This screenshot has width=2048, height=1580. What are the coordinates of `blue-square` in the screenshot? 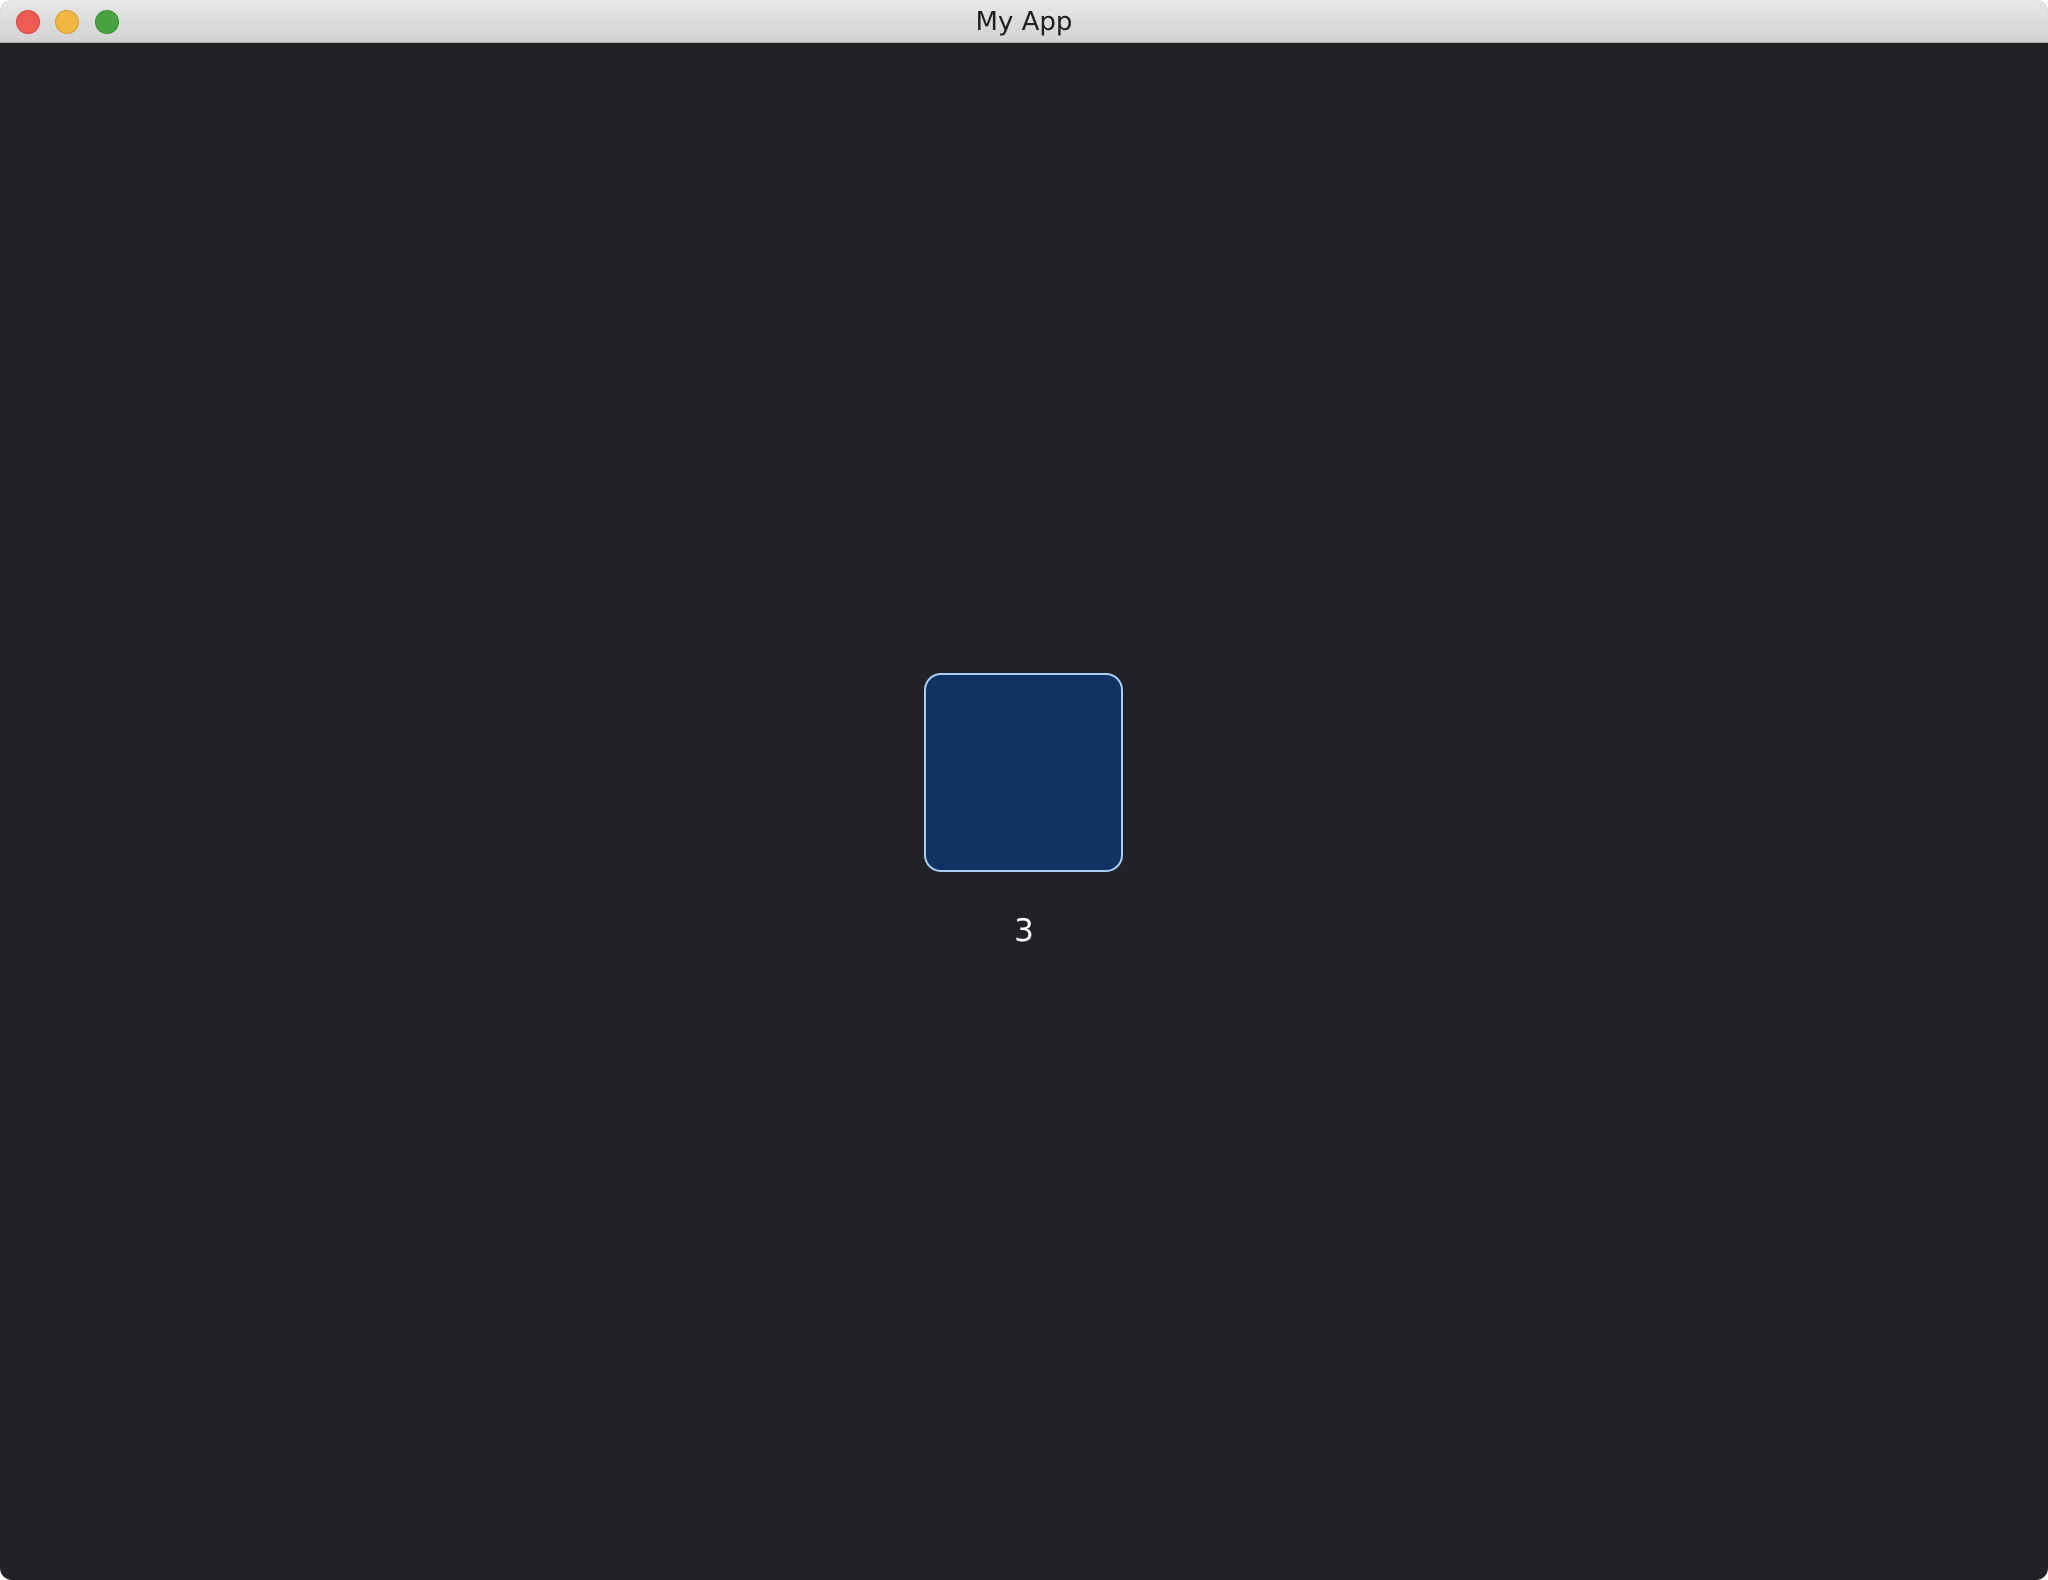 It's located at (1023, 772).